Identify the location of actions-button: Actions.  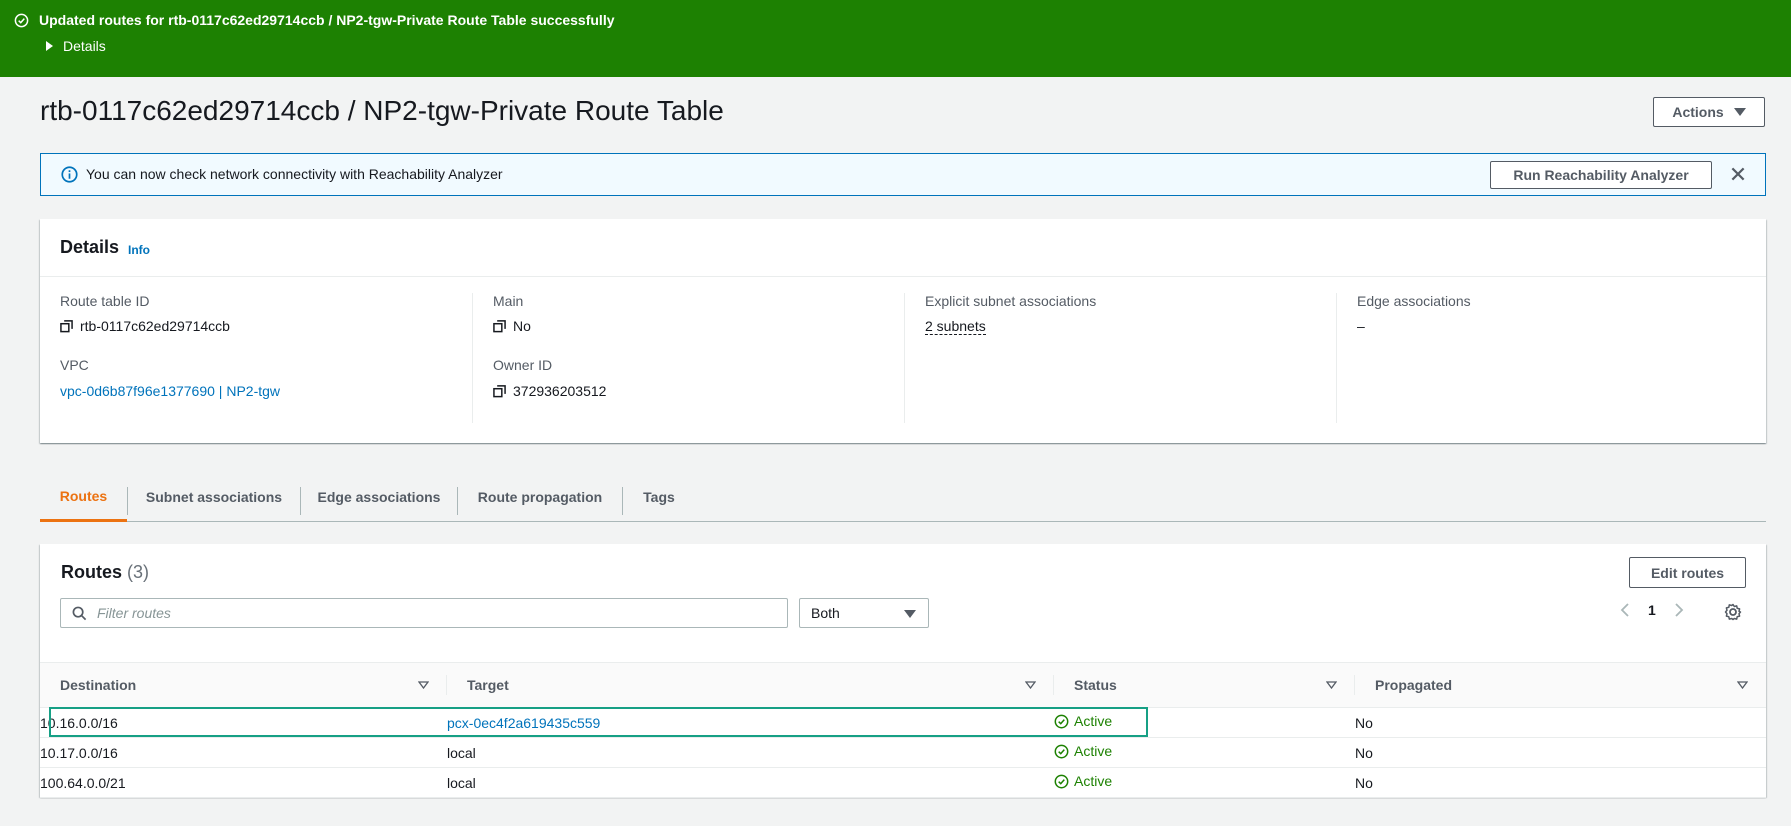
(1709, 112).